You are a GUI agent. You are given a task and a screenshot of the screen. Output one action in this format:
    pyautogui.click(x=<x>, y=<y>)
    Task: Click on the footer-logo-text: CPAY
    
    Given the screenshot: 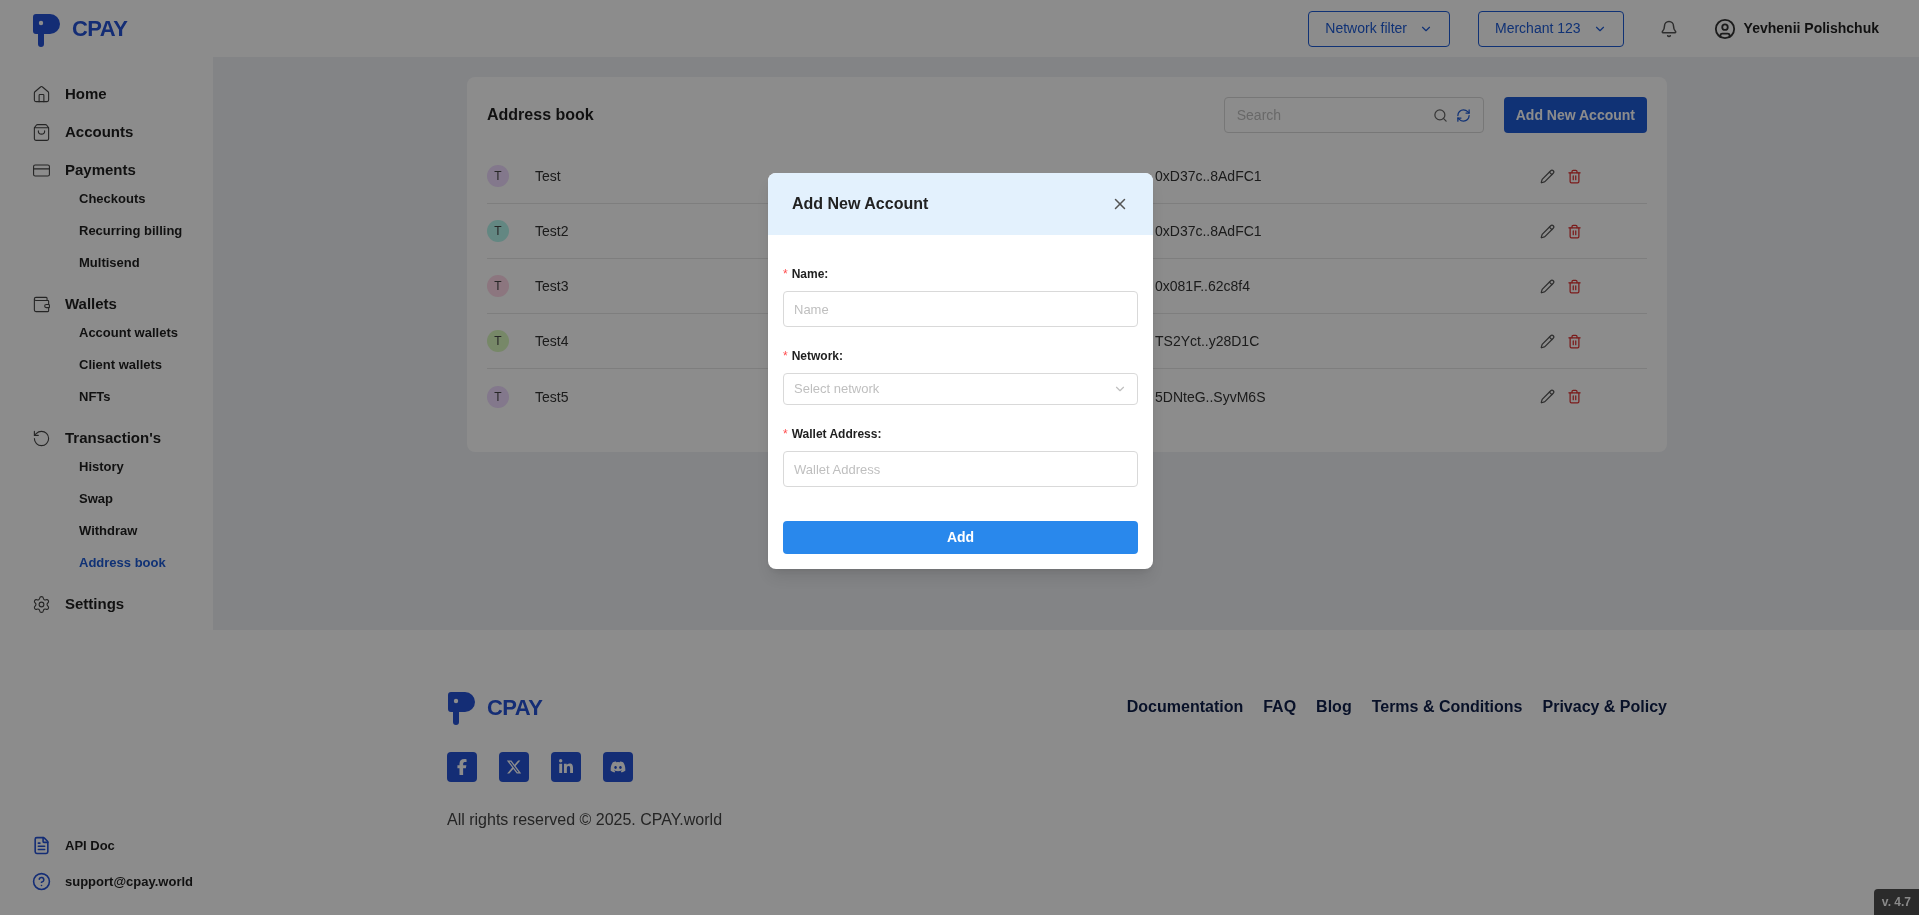 What is the action you would take?
    pyautogui.click(x=515, y=707)
    